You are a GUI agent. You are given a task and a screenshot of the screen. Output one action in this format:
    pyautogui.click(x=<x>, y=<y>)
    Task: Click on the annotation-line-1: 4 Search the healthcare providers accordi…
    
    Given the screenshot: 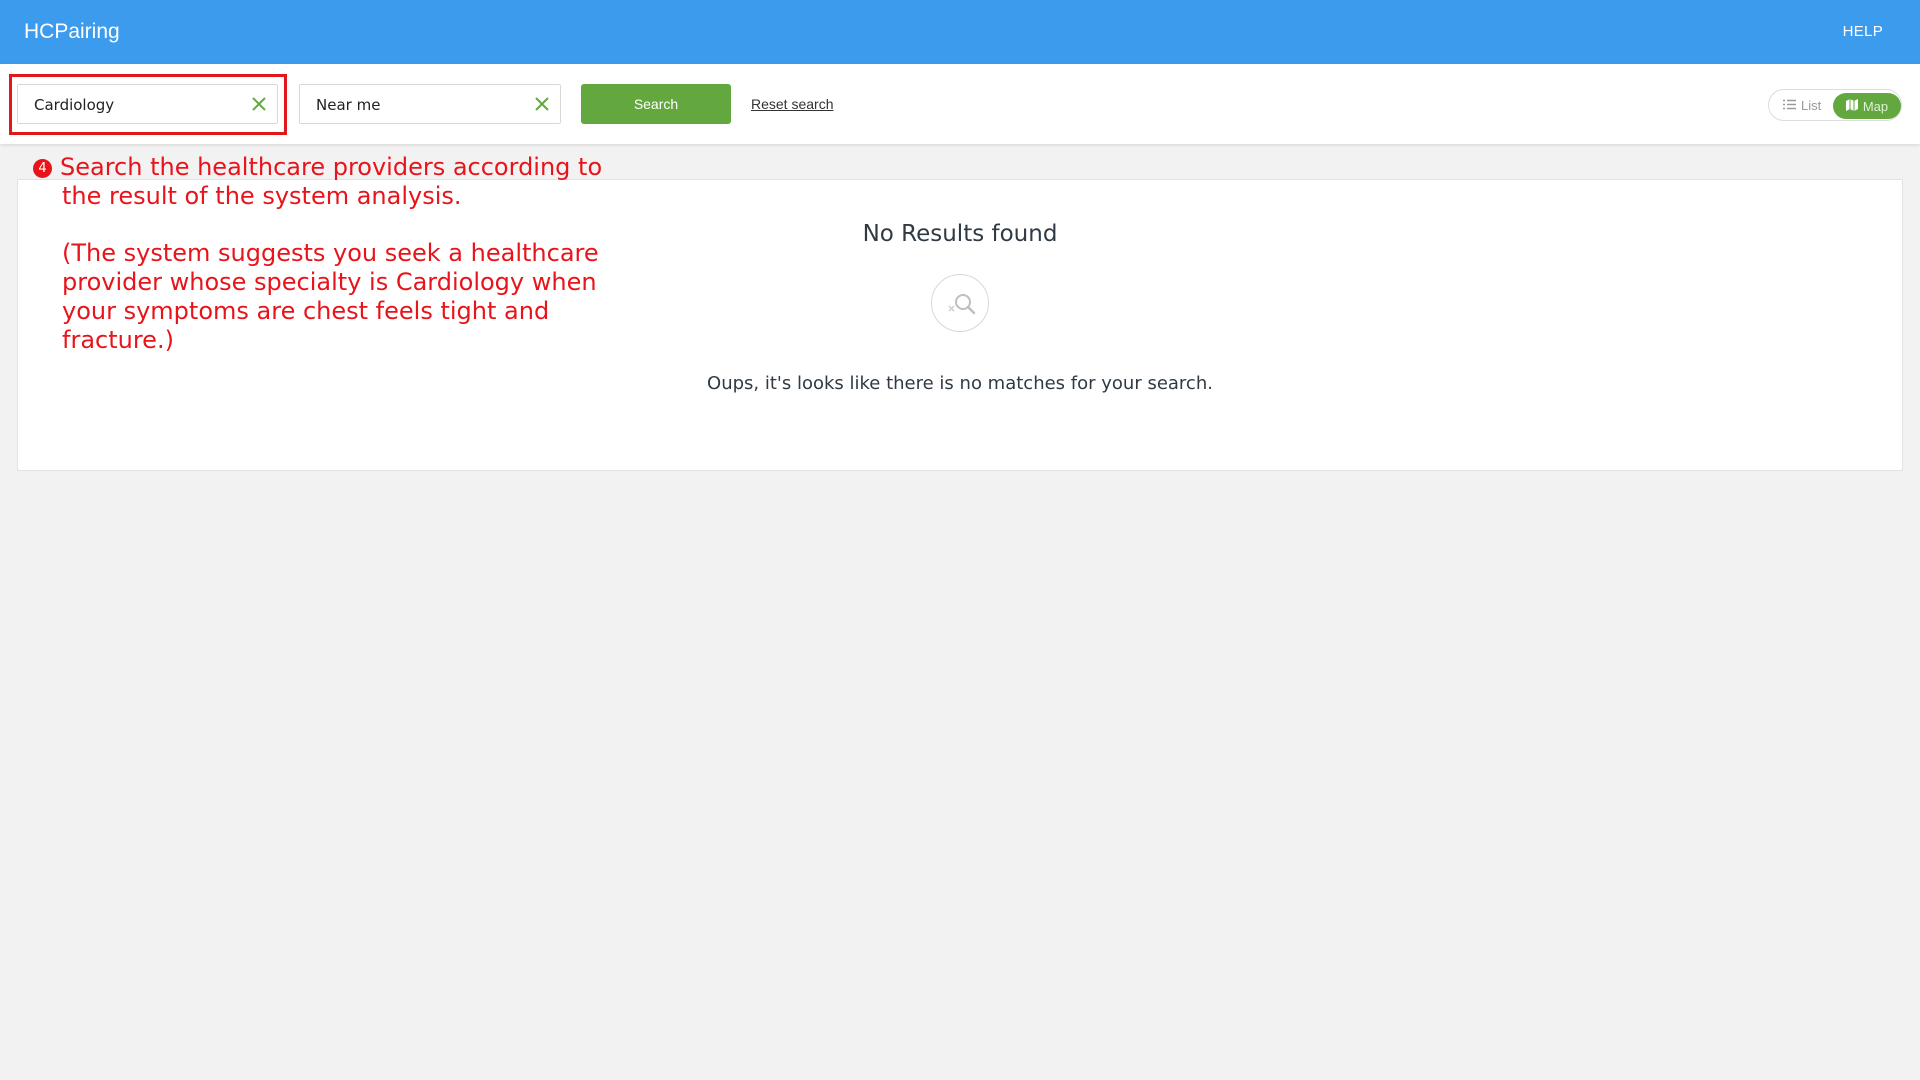 What is the action you would take?
    pyautogui.click(x=333, y=167)
    